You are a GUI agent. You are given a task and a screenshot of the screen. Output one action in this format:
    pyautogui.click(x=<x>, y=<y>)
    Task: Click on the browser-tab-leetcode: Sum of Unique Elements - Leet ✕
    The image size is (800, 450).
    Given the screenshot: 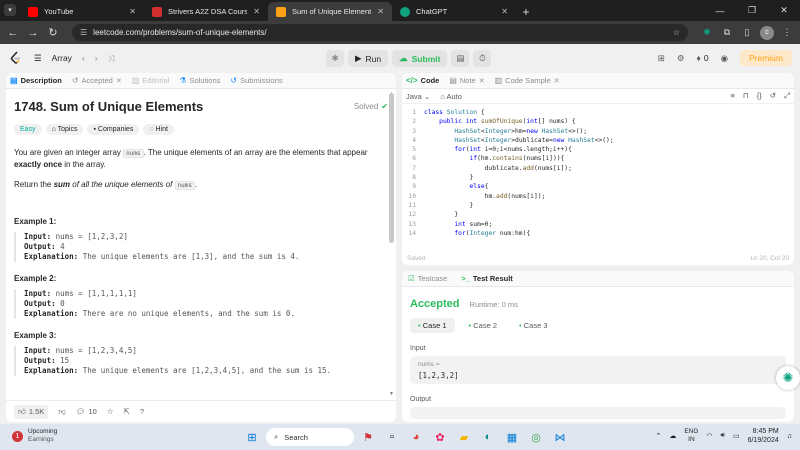 What is the action you would take?
    pyautogui.click(x=330, y=11)
    